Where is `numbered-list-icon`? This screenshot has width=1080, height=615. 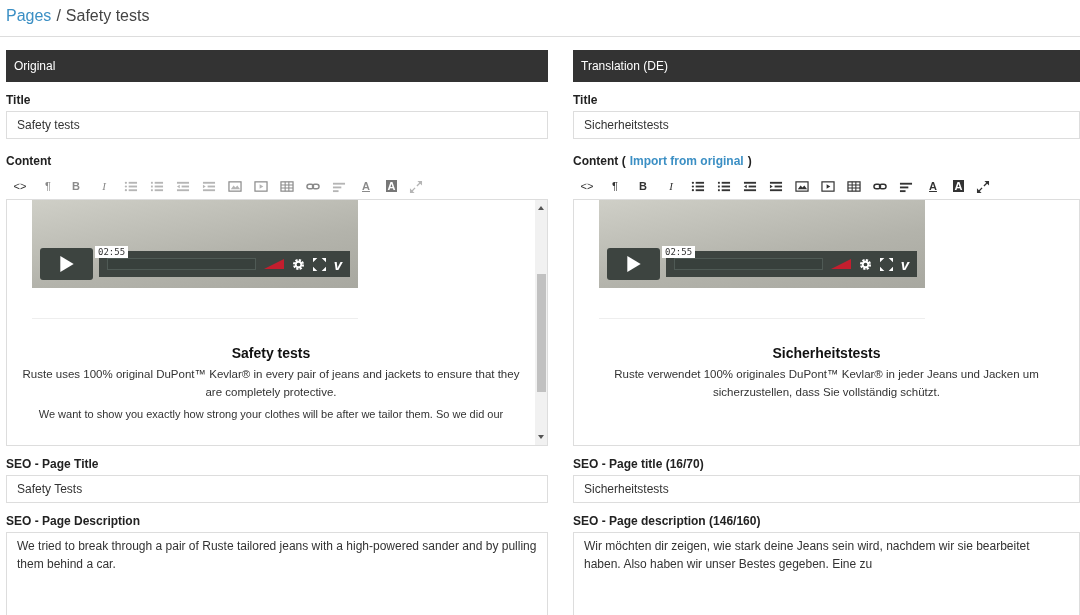
numbered-list-icon is located at coordinates (724, 186).